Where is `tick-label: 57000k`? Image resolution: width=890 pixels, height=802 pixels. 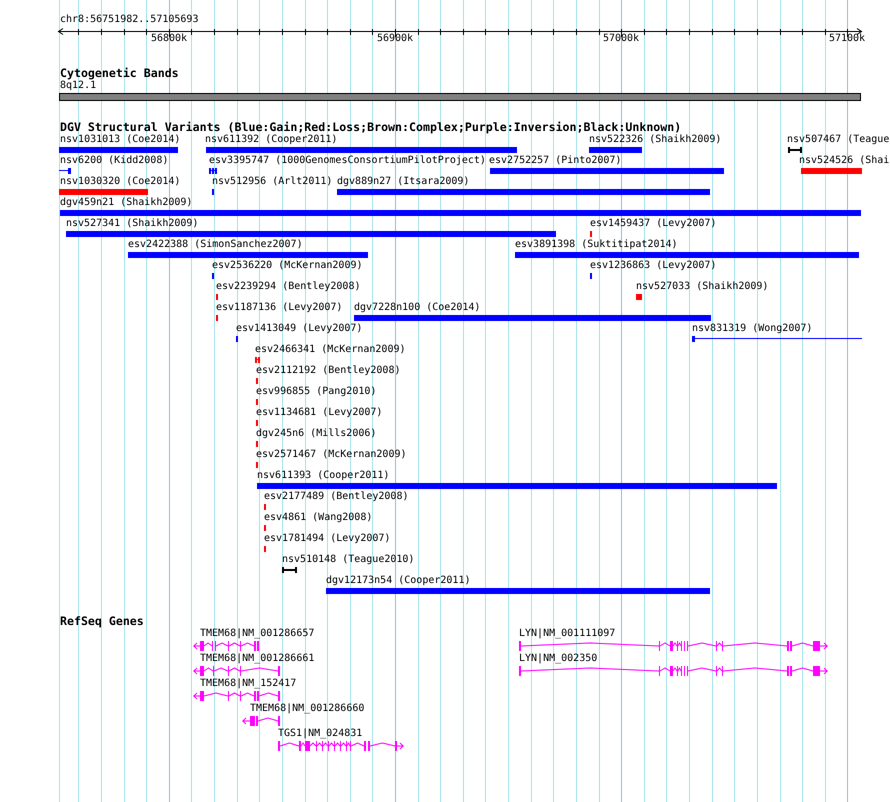
tick-label: 57000k is located at coordinates (621, 39).